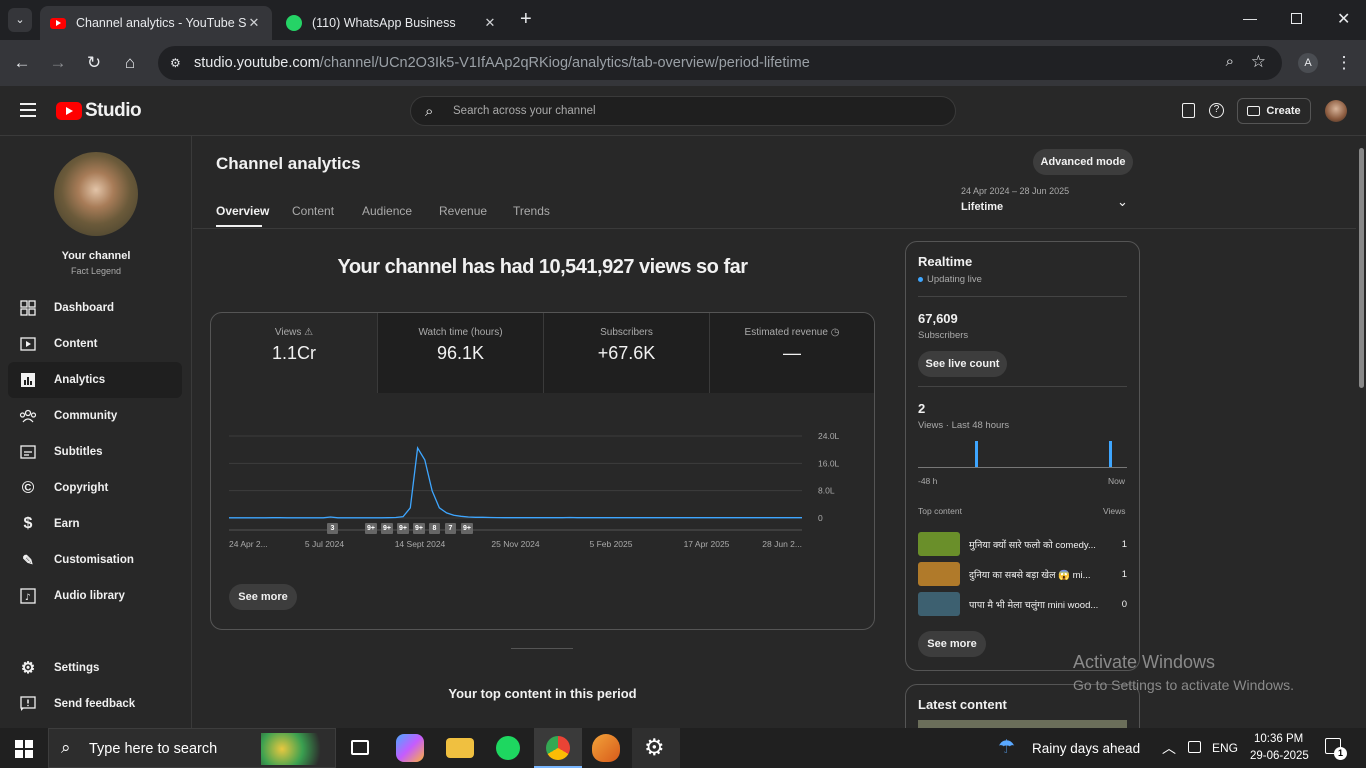 The image size is (1366, 768). I want to click on youtube-tab-icon, so click(58, 23).